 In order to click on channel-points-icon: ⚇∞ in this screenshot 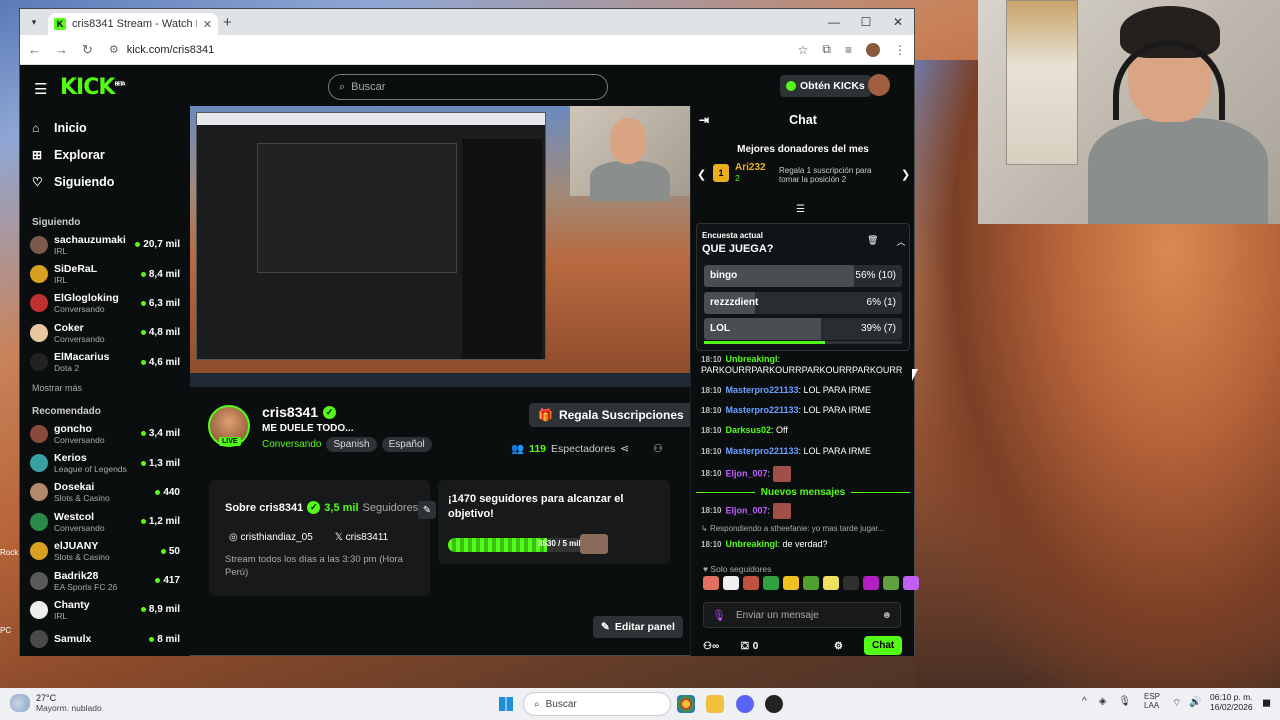, I will do `click(711, 646)`.